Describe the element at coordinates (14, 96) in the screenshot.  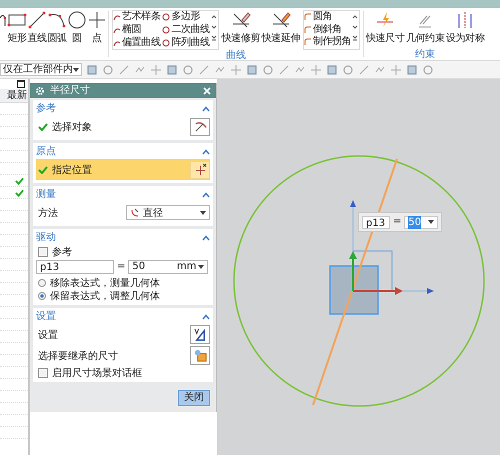
I see `column-header: 最新` at that location.